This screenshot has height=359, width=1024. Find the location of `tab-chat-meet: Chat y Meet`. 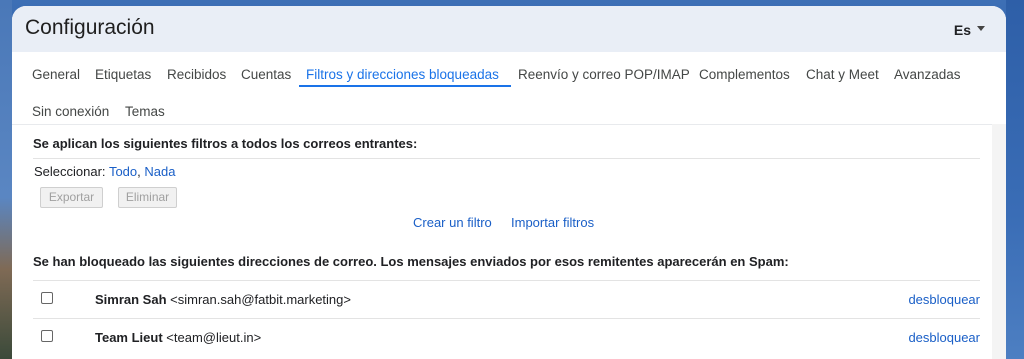

tab-chat-meet: Chat y Meet is located at coordinates (842, 74).